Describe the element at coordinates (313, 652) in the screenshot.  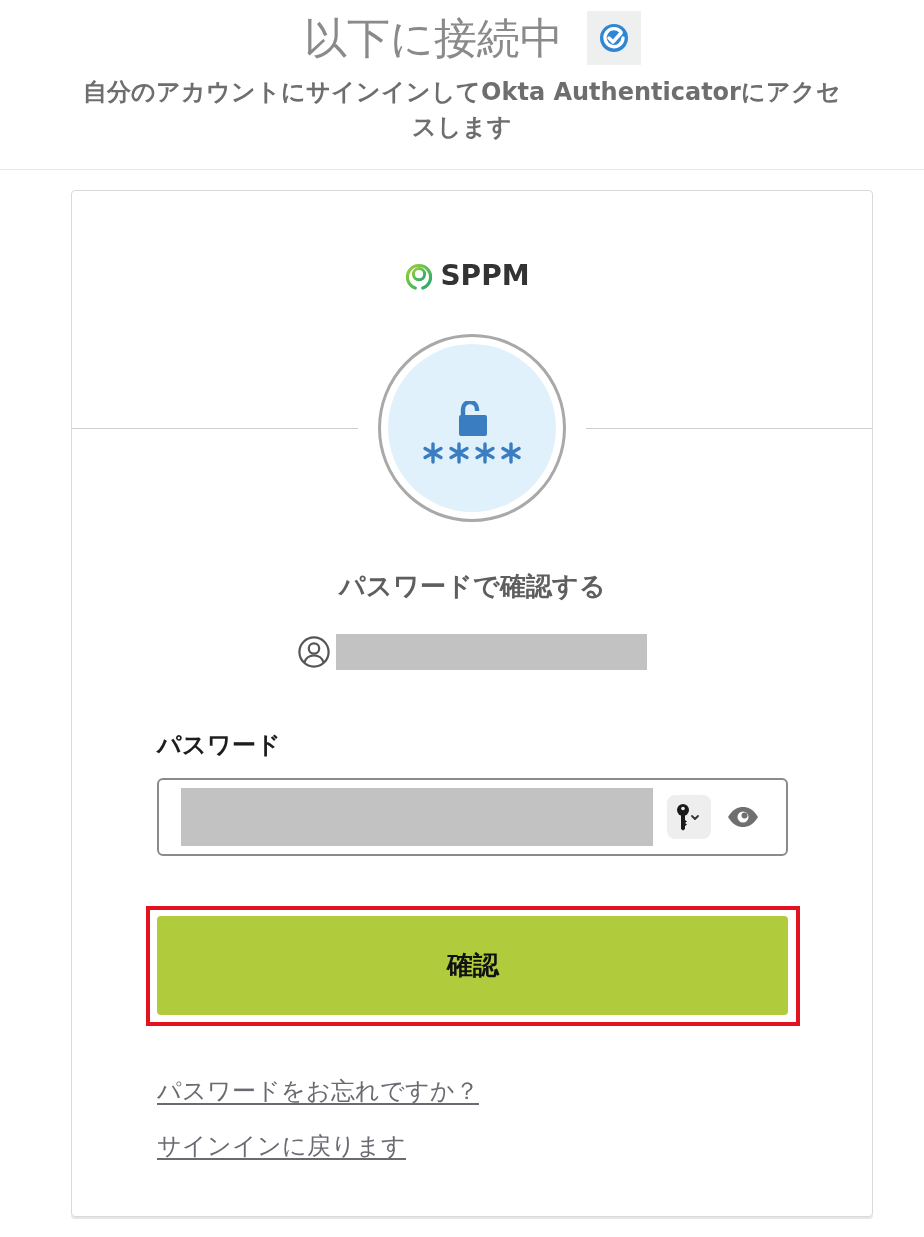
I see `user-icon` at that location.